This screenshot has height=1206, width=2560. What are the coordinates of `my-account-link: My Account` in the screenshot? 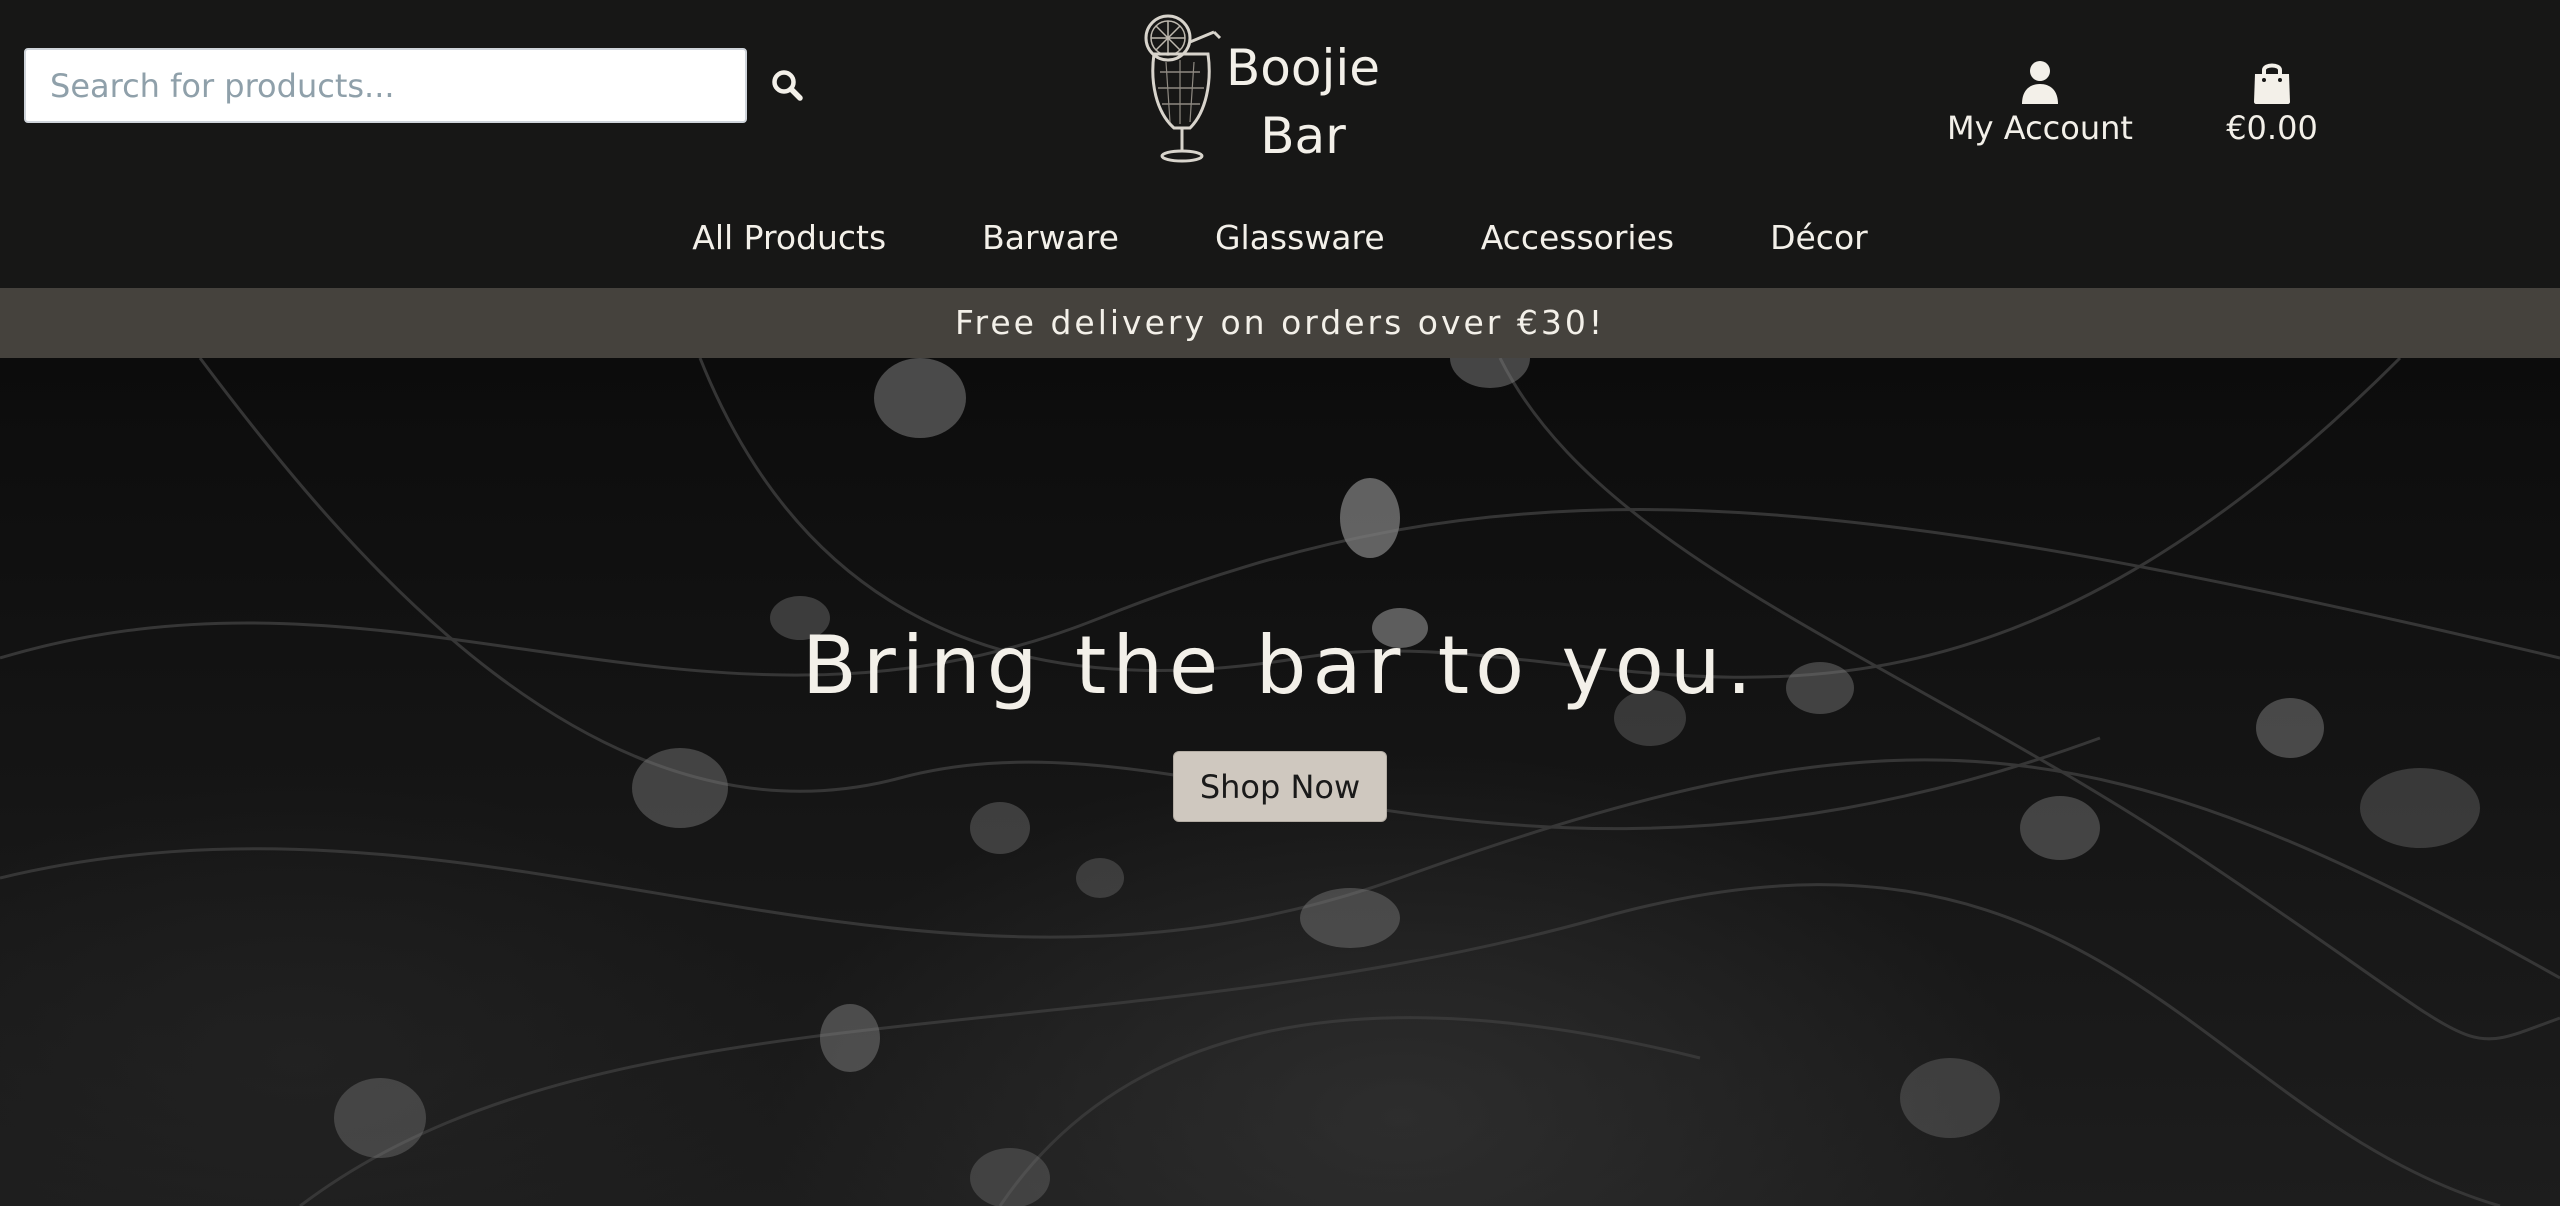 It's located at (2040, 110).